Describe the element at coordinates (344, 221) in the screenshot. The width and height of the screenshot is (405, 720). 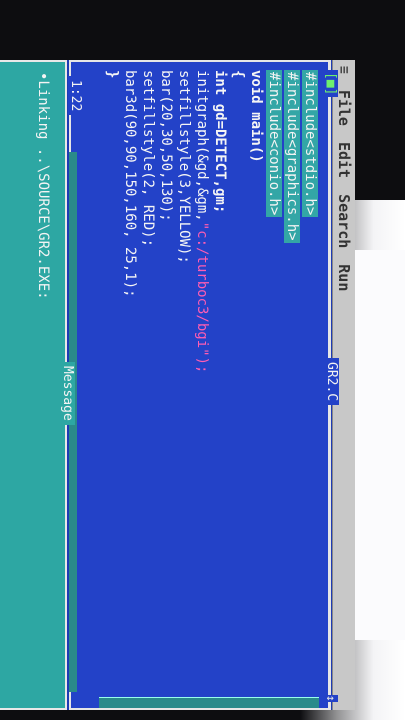
I see `menu-search: Search` at that location.